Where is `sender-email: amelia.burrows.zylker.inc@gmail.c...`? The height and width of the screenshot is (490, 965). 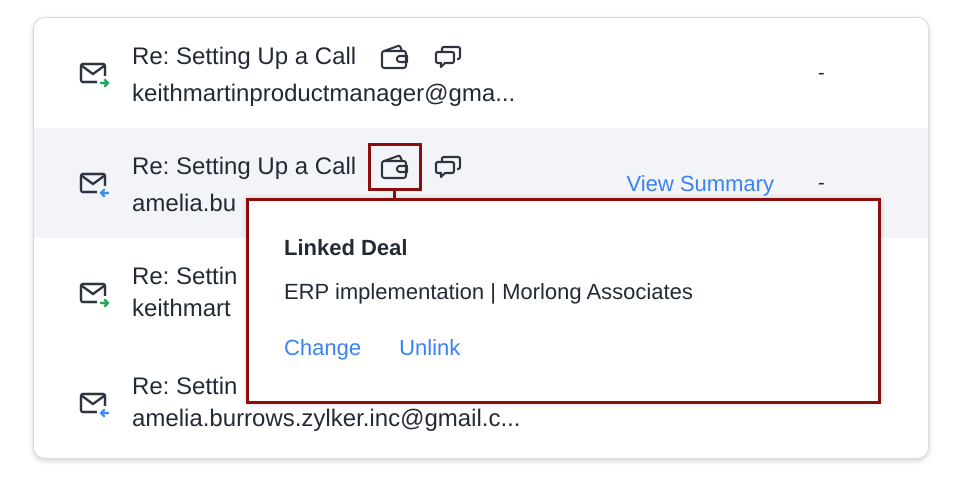
sender-email: amelia.burrows.zylker.inc@gmail.c... is located at coordinates (326, 419).